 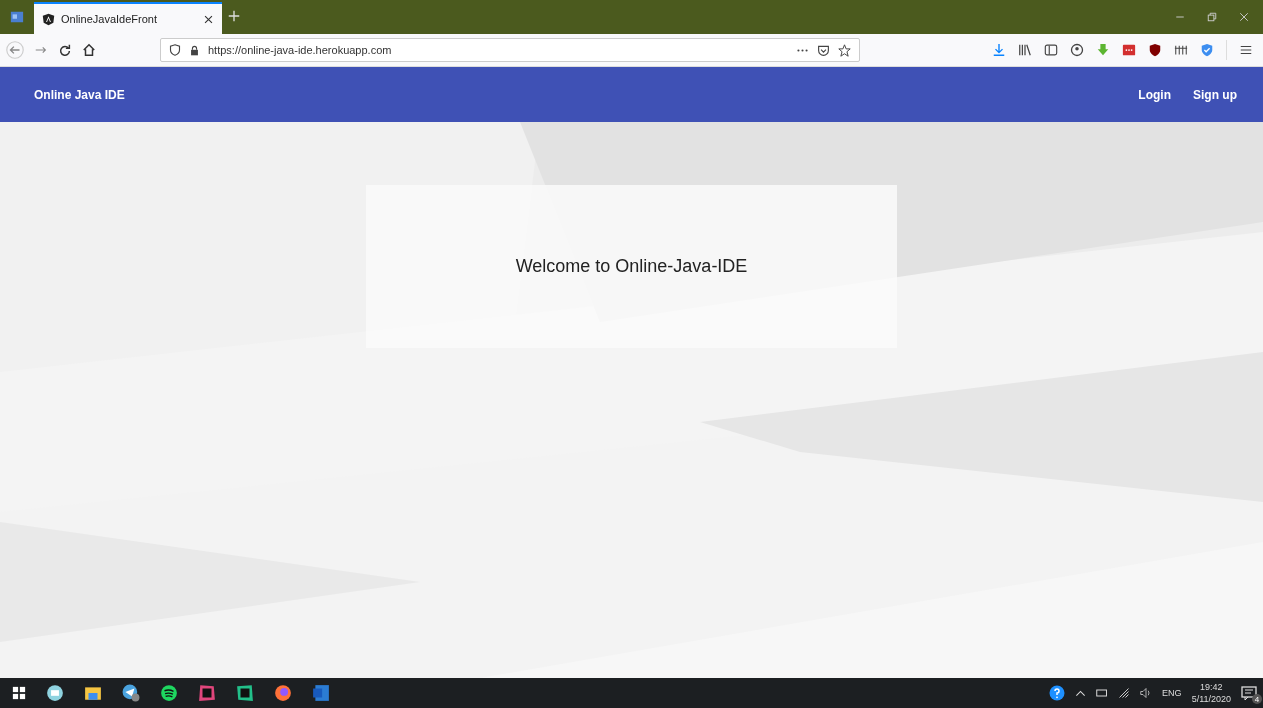 I want to click on browser-tab: OnlineJavaIdeFront, so click(x=128, y=18).